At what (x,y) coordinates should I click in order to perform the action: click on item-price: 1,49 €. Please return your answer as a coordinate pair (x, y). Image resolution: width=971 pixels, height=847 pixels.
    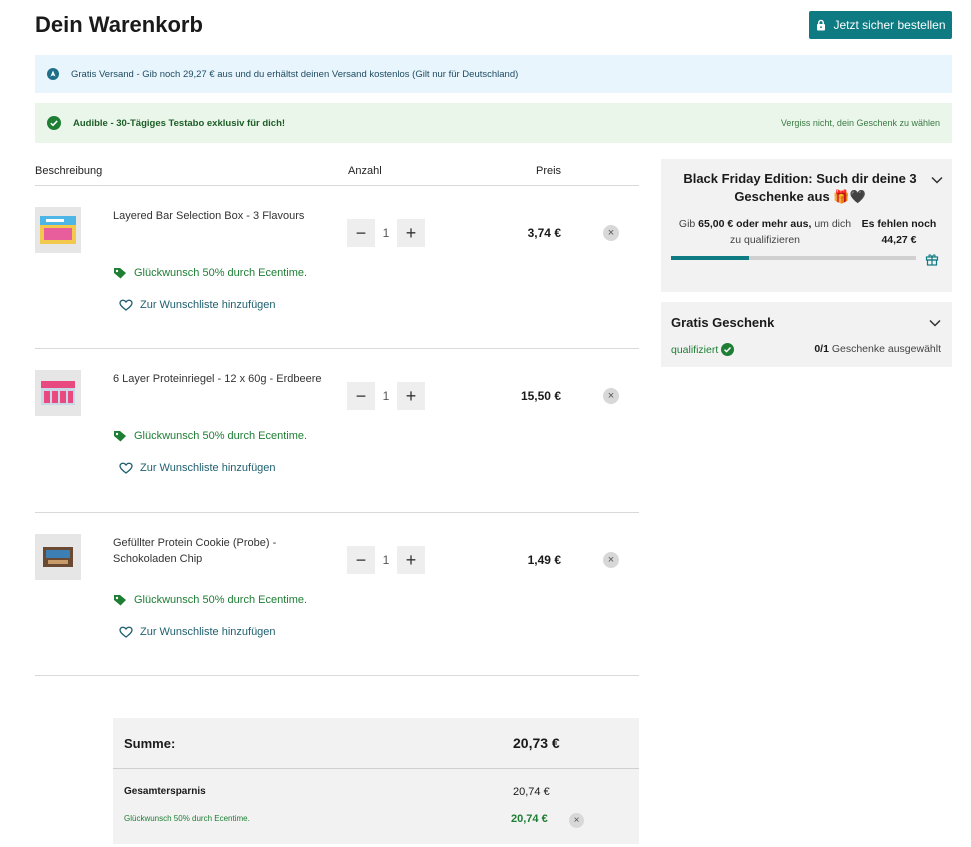
    Looking at the image, I should click on (544, 560).